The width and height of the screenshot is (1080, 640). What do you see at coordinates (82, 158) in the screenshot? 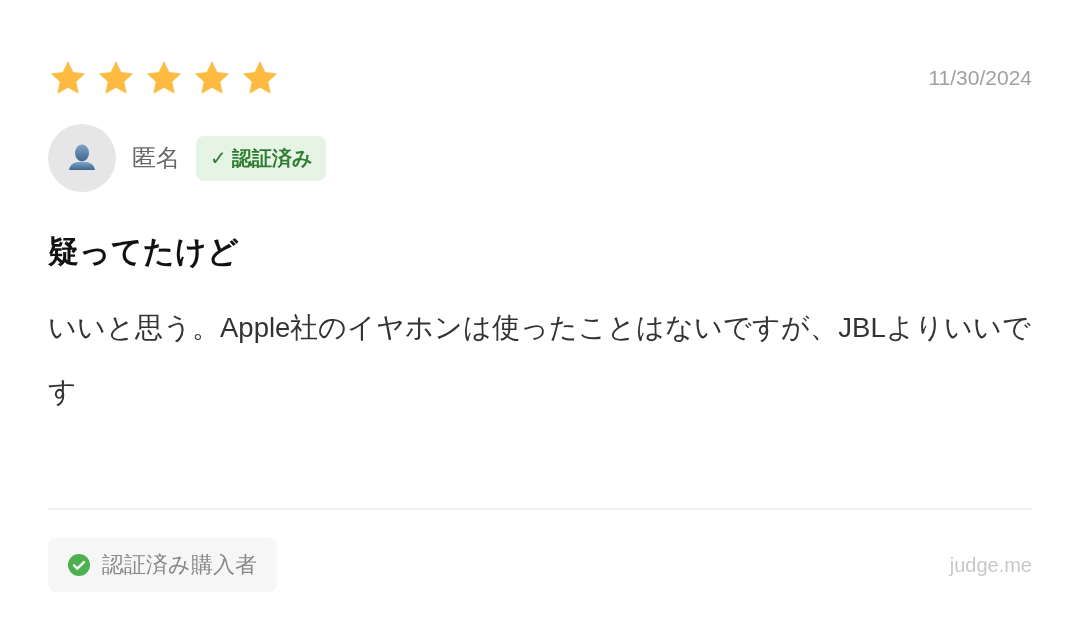
I see `avatar-icon` at bounding box center [82, 158].